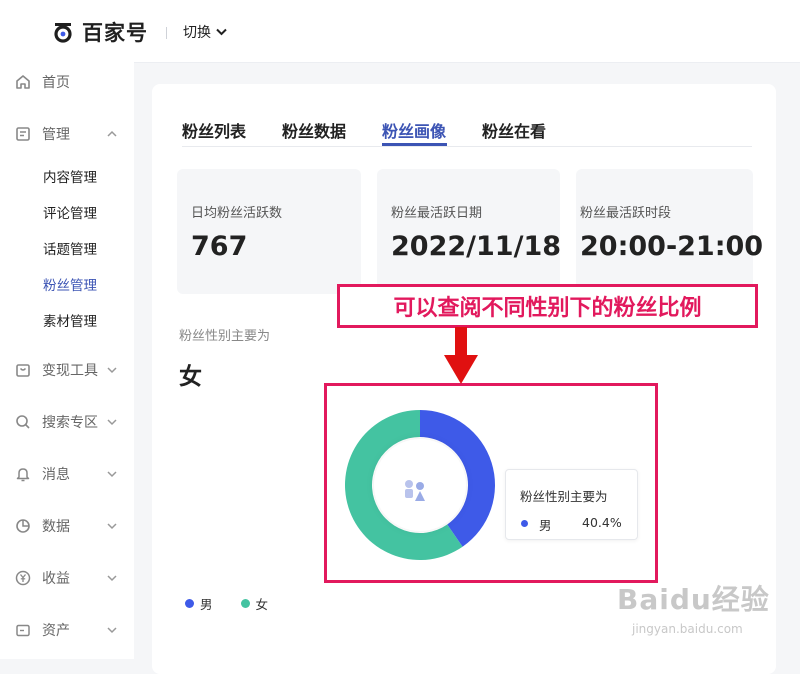 Image resolution: width=800 pixels, height=674 pixels. What do you see at coordinates (672, 246) in the screenshot?
I see `stat-value: 20:00-21:00` at bounding box center [672, 246].